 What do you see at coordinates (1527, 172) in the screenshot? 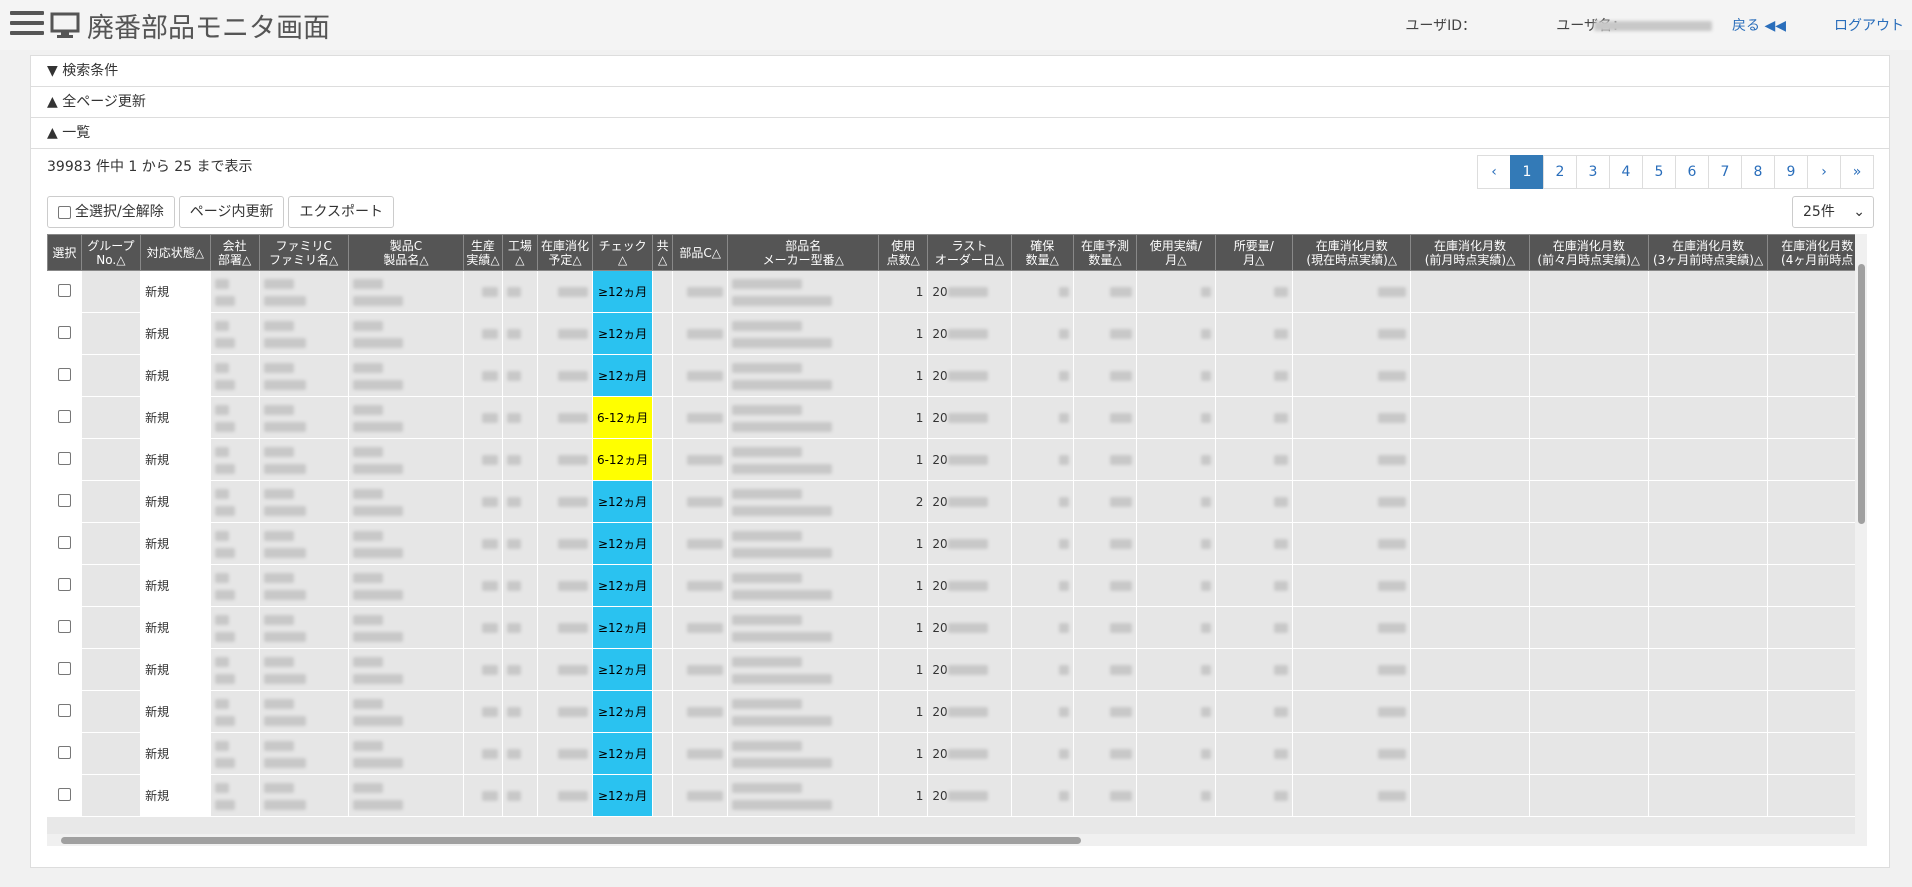
I see `page-link: 1` at bounding box center [1527, 172].